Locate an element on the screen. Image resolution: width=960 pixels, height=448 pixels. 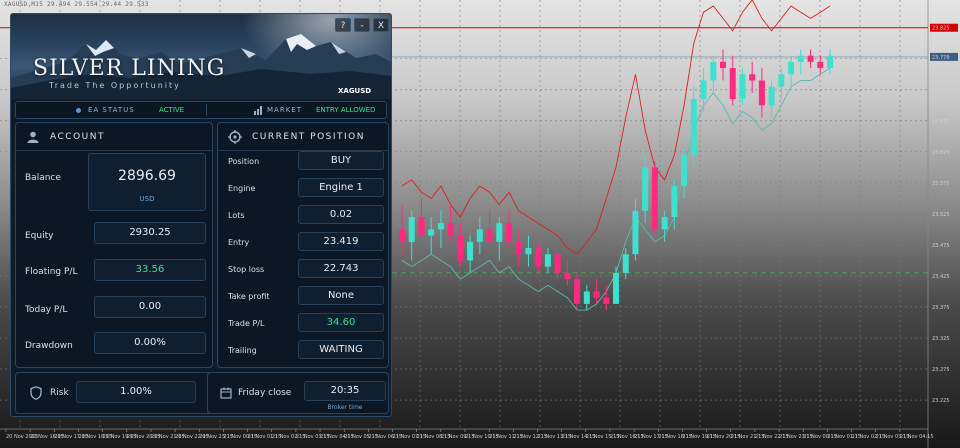
balance-value: 2896.69 is located at coordinates (147, 176).